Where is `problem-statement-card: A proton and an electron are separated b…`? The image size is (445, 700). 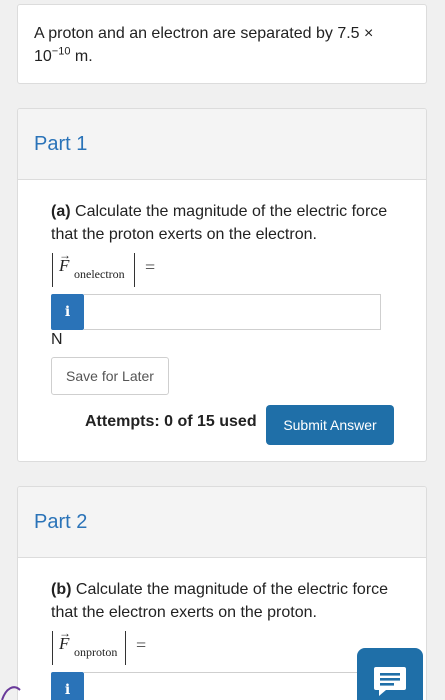
problem-statement-card: A proton and an electron are separated b… is located at coordinates (222, 44).